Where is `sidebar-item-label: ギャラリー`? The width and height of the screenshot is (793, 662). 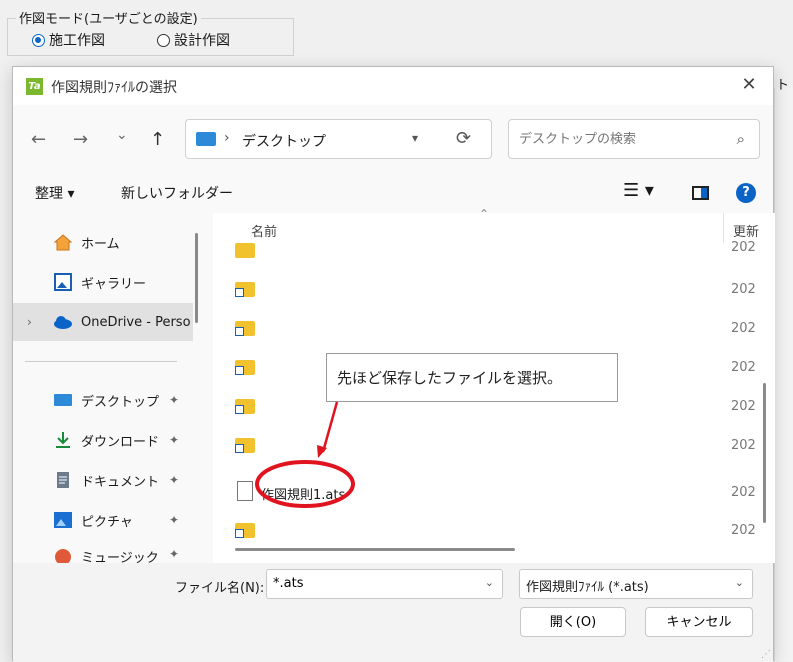
sidebar-item-label: ギャラリー is located at coordinates (114, 284).